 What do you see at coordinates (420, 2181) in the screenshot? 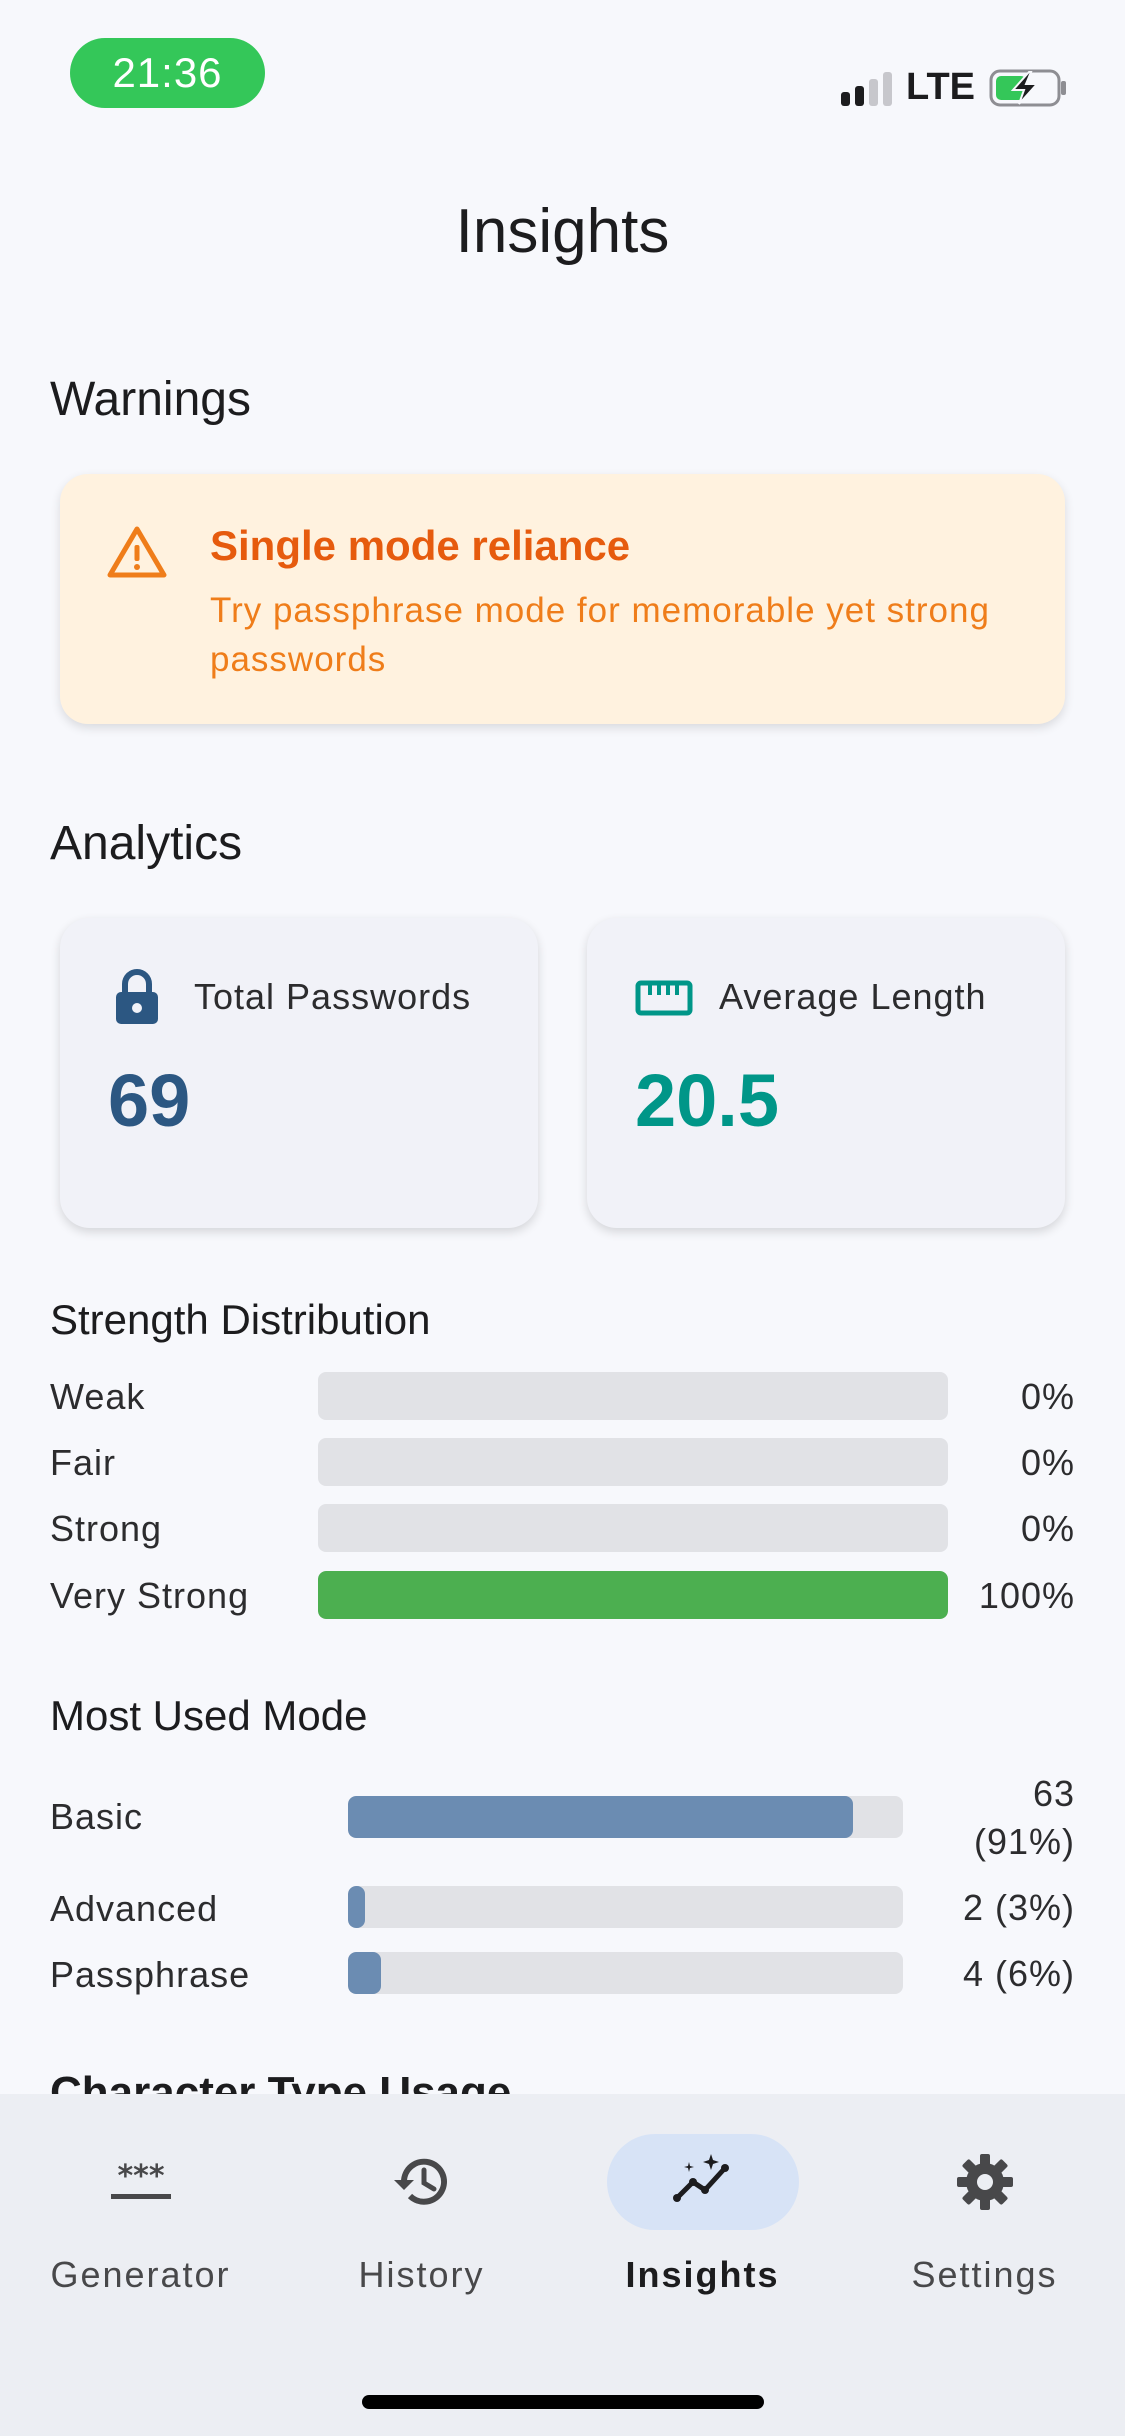
I see `history-clock-icon` at bounding box center [420, 2181].